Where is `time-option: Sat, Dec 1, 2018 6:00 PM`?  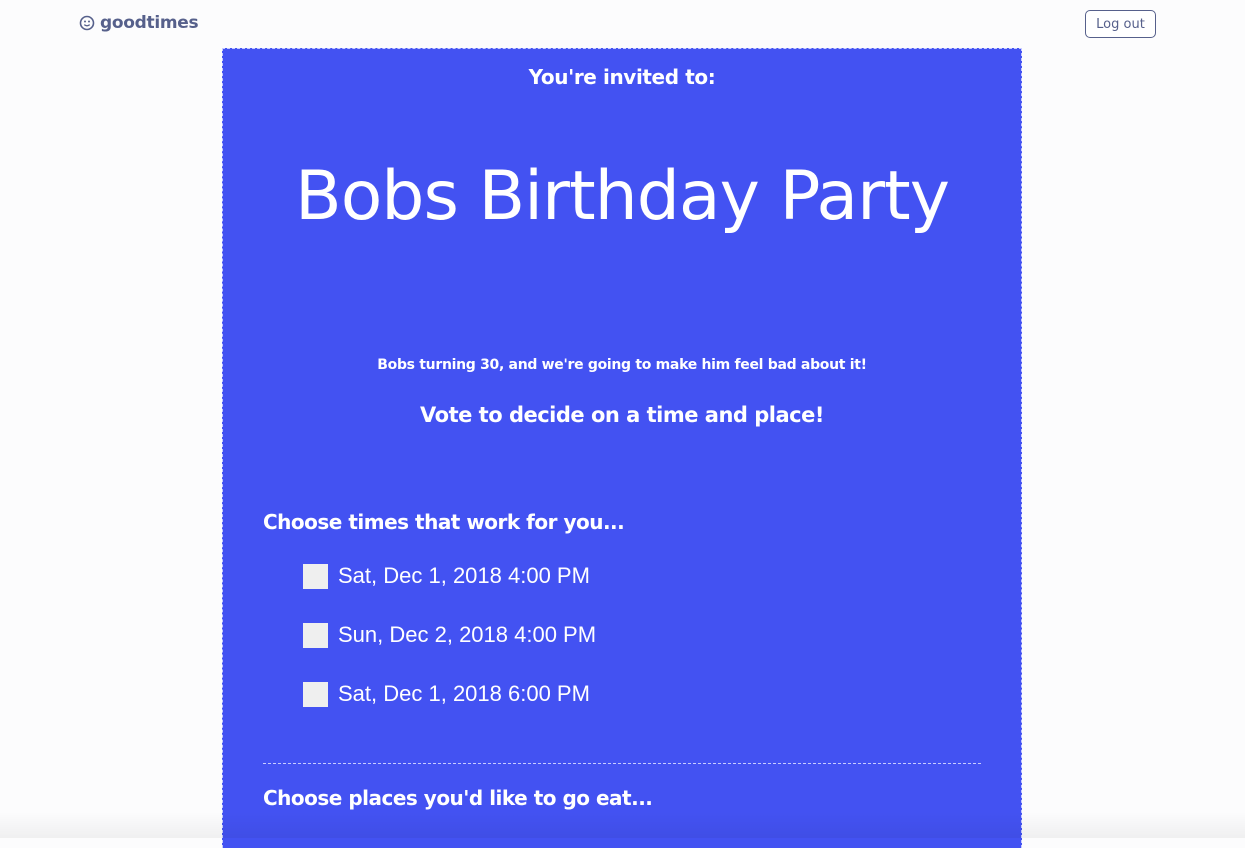
time-option: Sat, Dec 1, 2018 6:00 PM is located at coordinates (446, 694).